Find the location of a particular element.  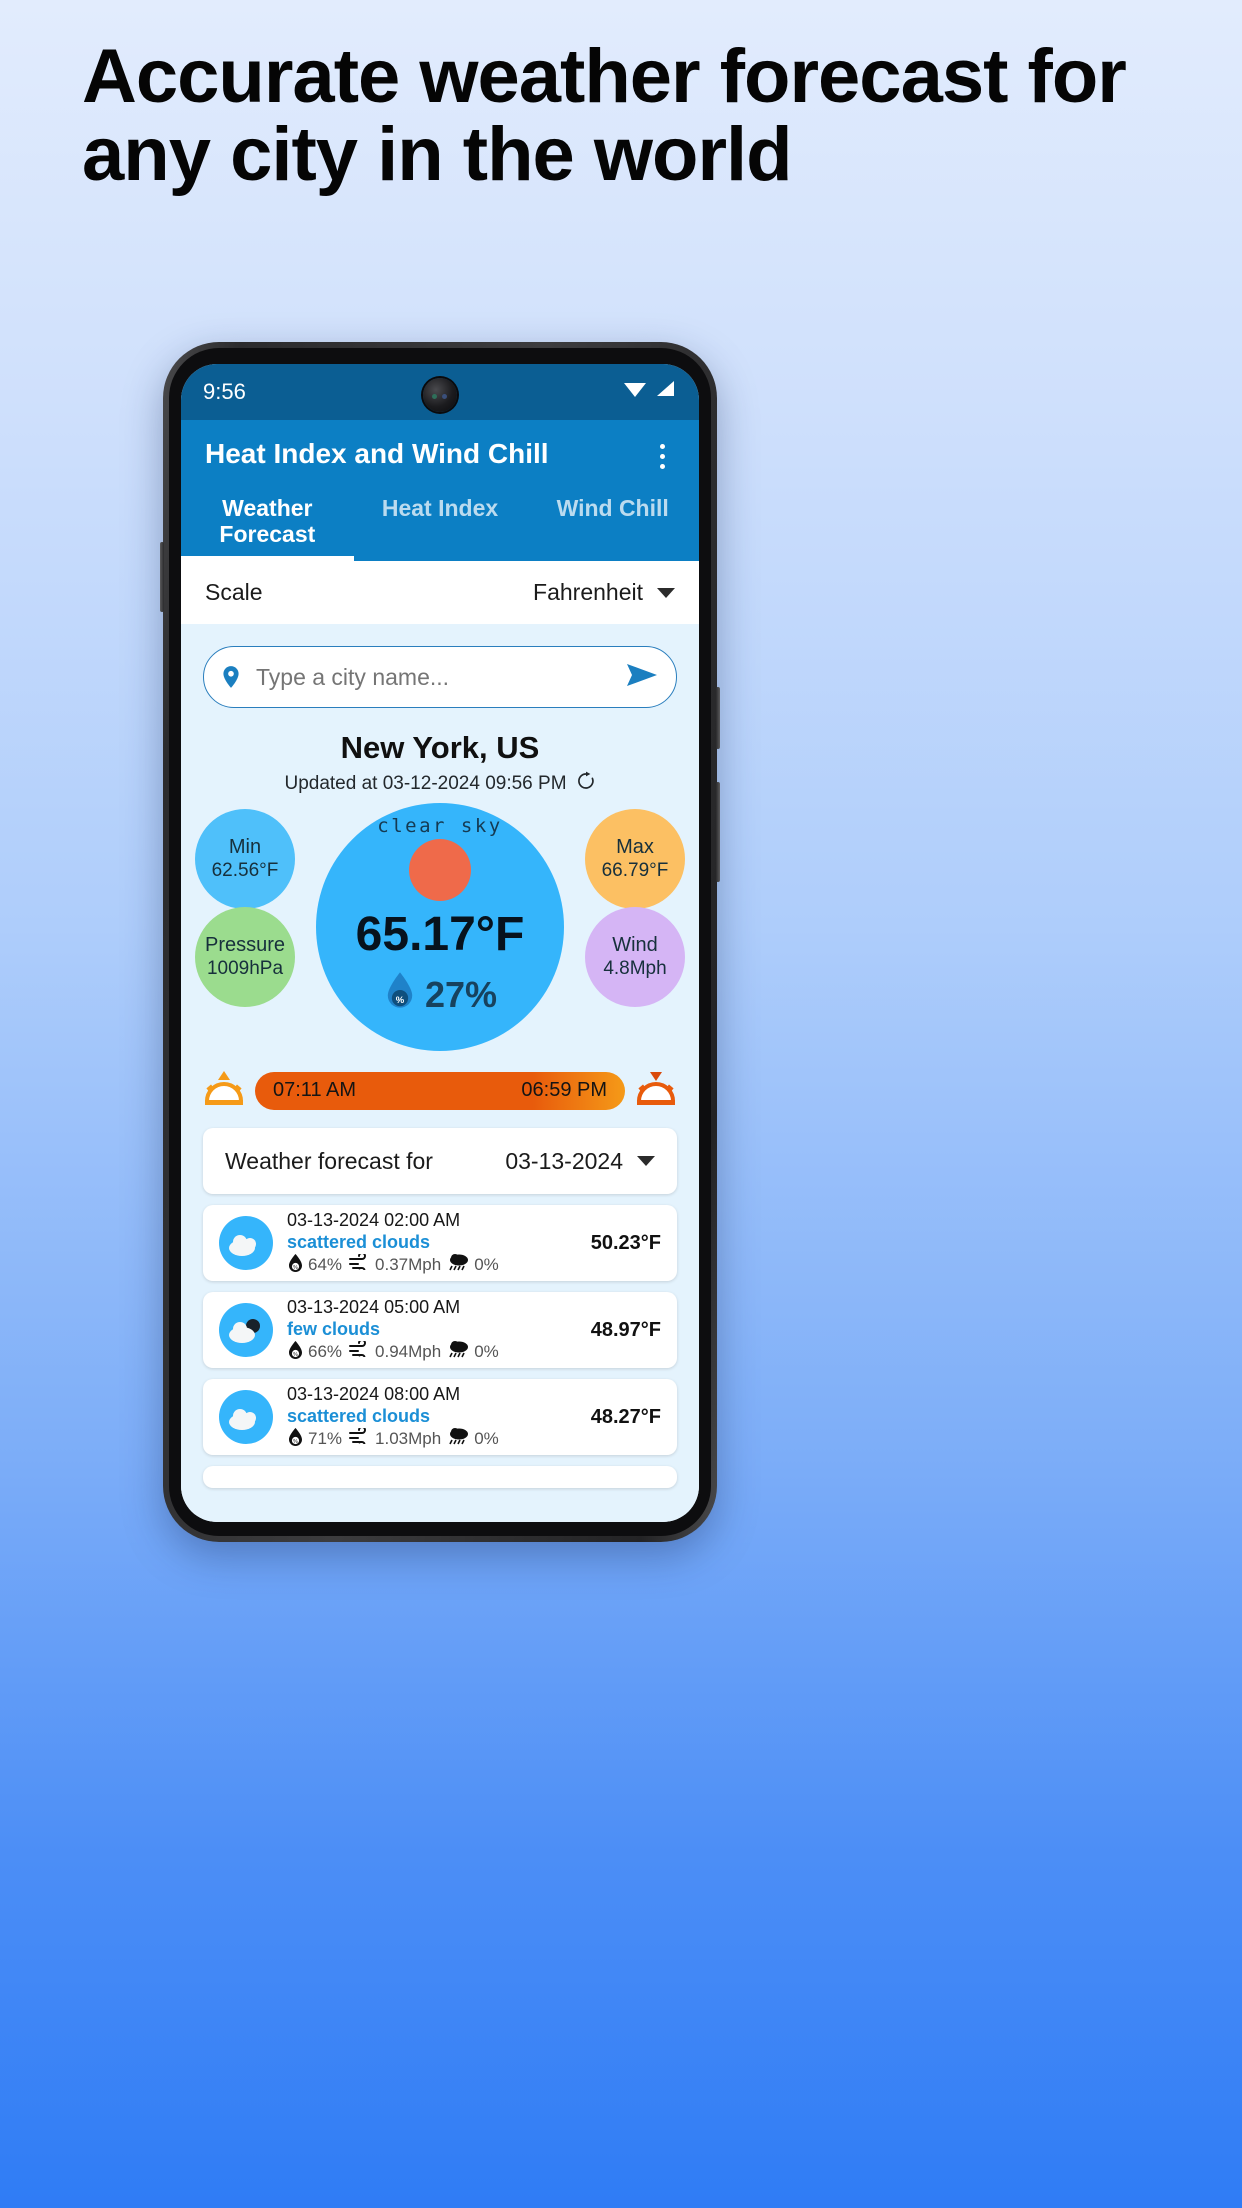

current-temperature: 65.17°F is located at coordinates (440, 934).